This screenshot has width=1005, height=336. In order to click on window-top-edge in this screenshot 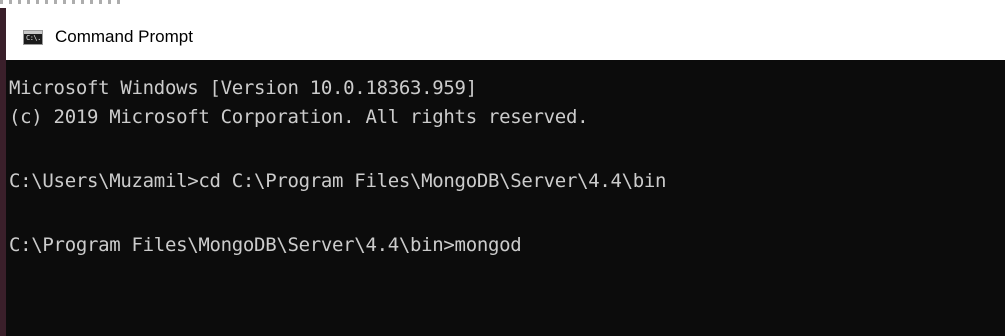, I will do `click(502, 4)`.